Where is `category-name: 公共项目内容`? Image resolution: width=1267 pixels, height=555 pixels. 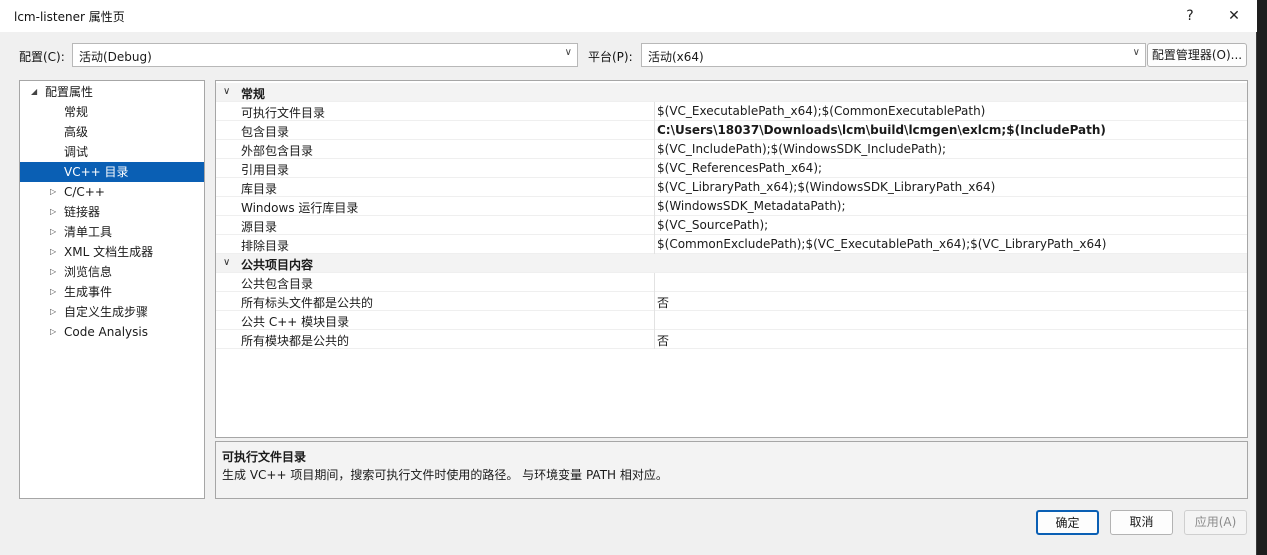 category-name: 公共项目内容 is located at coordinates (277, 265).